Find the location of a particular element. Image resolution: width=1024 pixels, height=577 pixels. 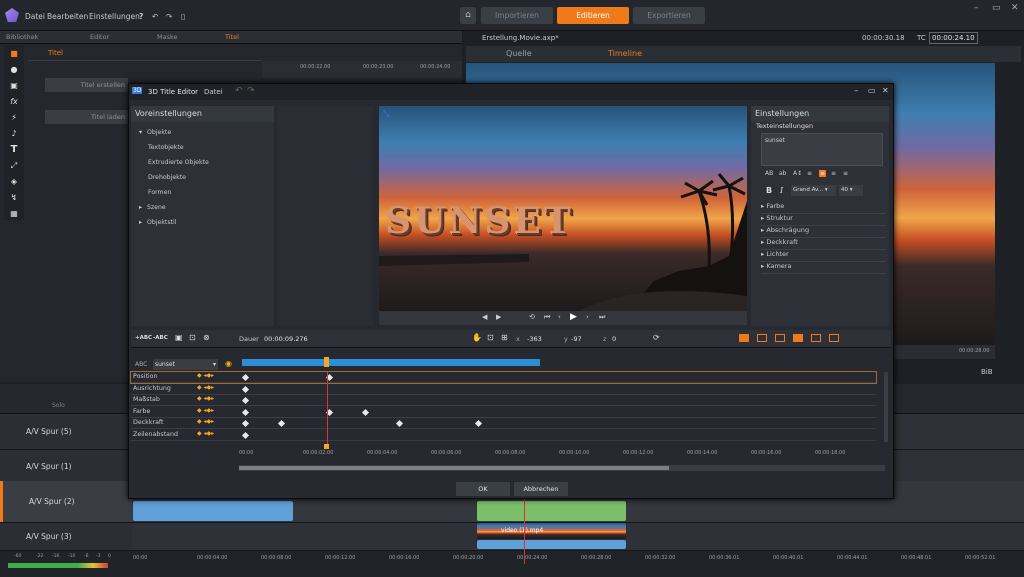

setting-struktur: ▸ Struktur is located at coordinates (823, 220).